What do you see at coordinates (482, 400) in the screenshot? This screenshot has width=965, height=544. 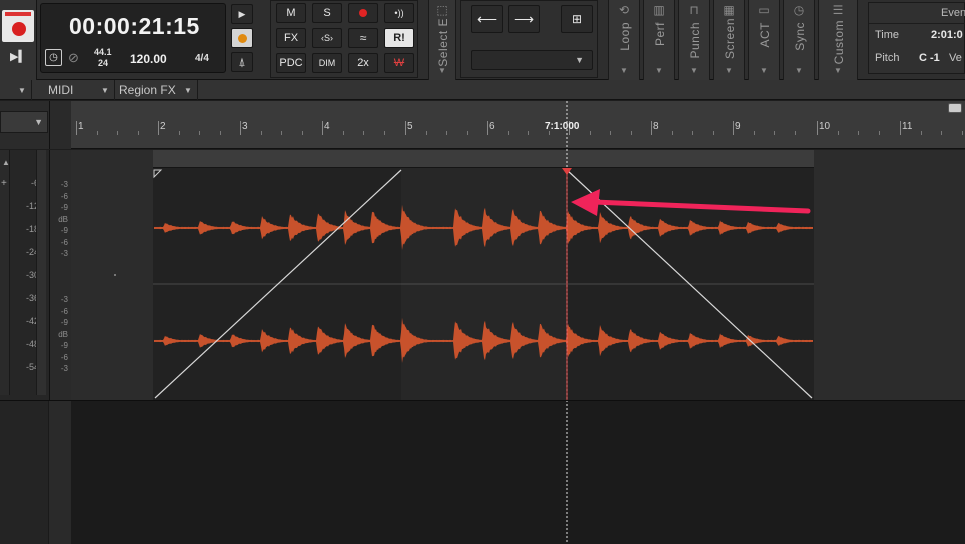 I see `divider` at bounding box center [482, 400].